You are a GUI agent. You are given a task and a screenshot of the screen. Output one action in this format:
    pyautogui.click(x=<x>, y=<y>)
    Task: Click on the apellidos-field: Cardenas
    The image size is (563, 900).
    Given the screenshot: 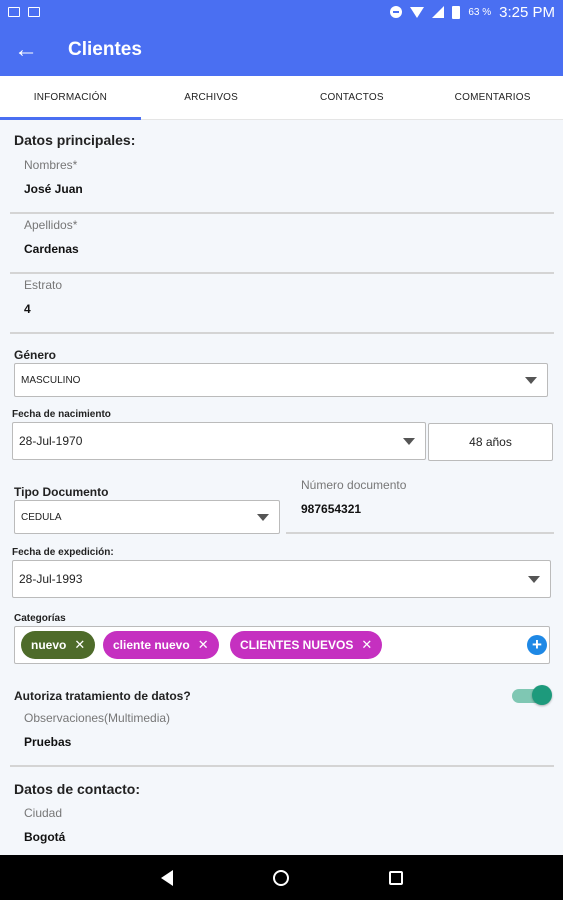 What is the action you would take?
    pyautogui.click(x=51, y=249)
    